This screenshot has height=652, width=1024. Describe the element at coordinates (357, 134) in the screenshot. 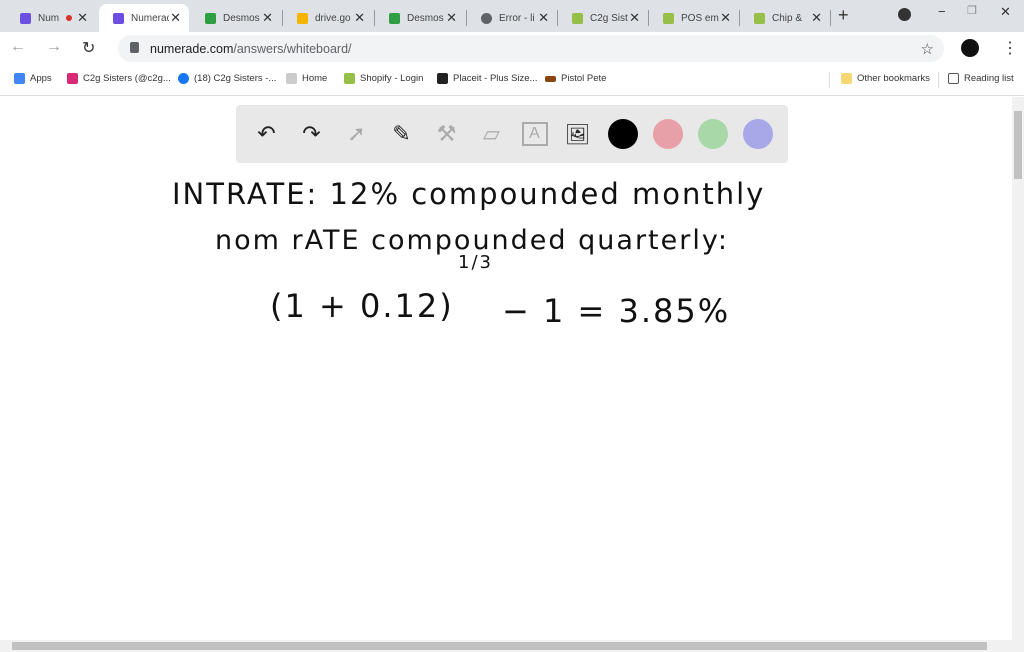

I see `pointer-icon: ➚` at that location.